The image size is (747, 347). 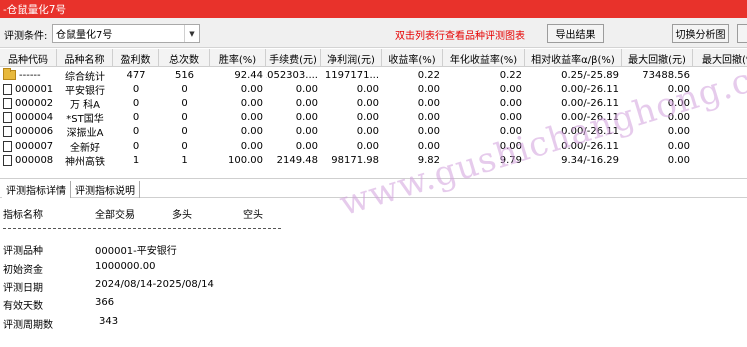 I want to click on table-cell: 0.25/-25.89, so click(x=573, y=75).